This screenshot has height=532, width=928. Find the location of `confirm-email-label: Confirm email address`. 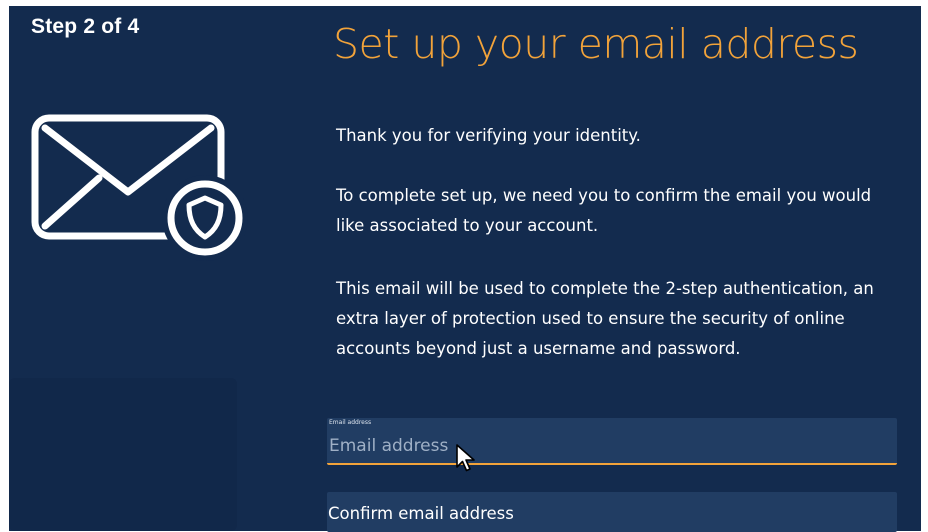

confirm-email-label: Confirm email address is located at coordinates (421, 513).